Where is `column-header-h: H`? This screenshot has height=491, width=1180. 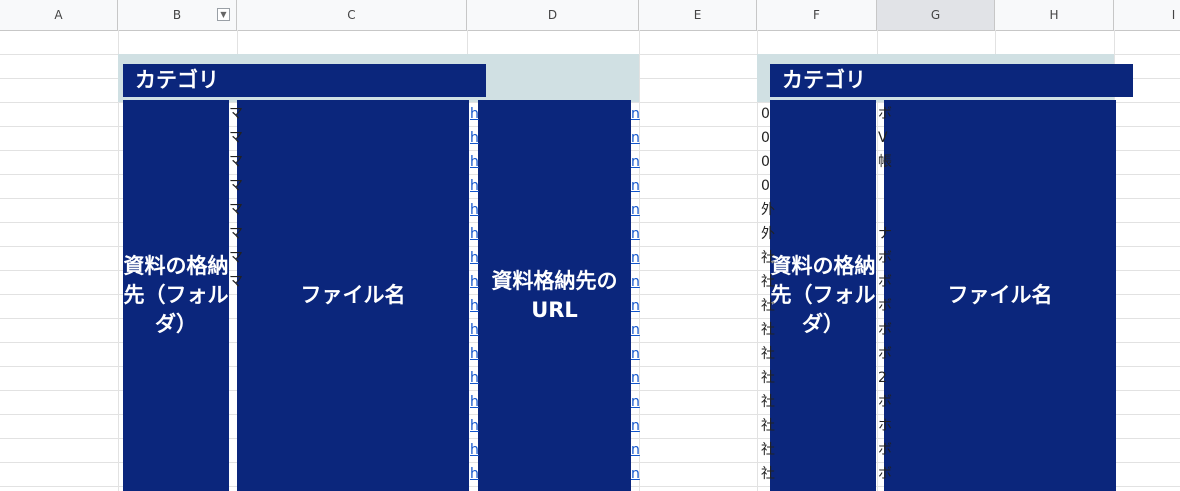 column-header-h: H is located at coordinates (1054, 15).